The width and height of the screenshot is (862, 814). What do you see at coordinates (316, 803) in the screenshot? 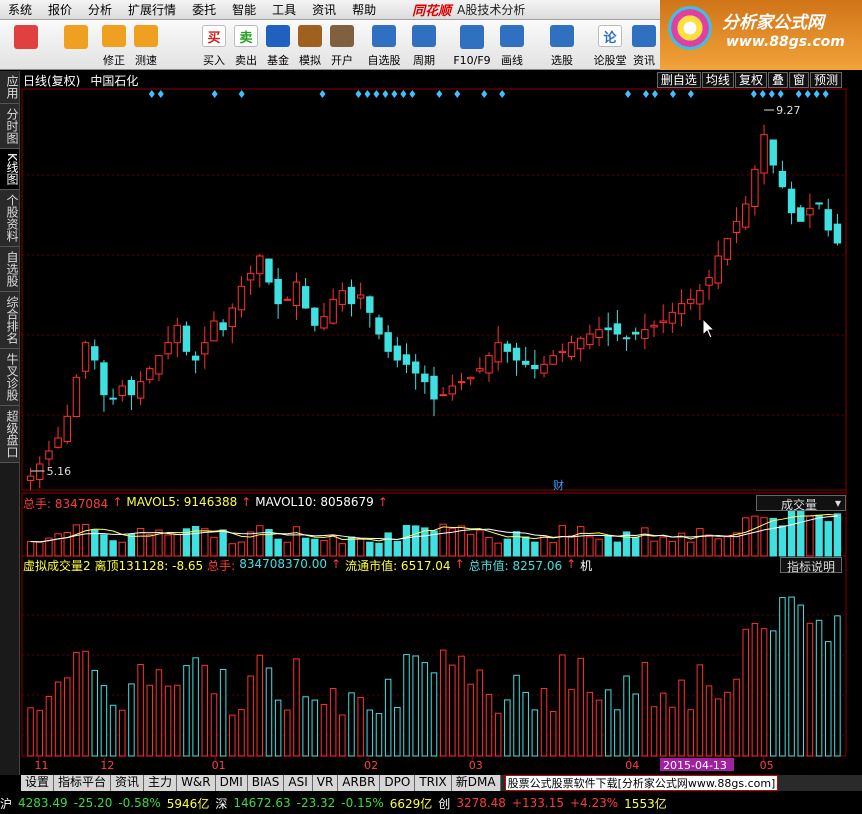
I see `status-item-7: -23.32` at bounding box center [316, 803].